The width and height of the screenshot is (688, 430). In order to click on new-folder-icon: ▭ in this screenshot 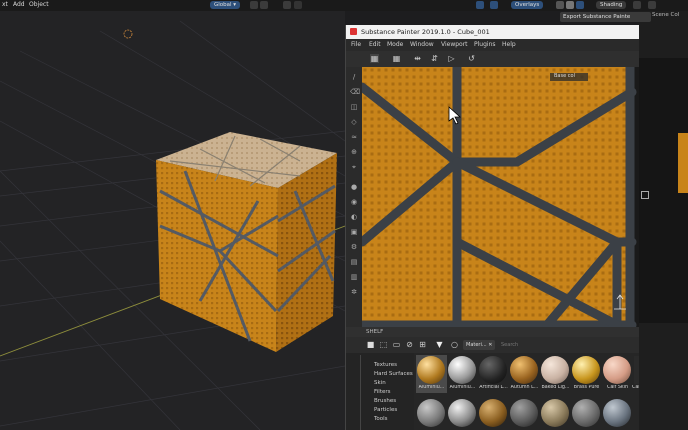, I will do `click(396, 344)`.